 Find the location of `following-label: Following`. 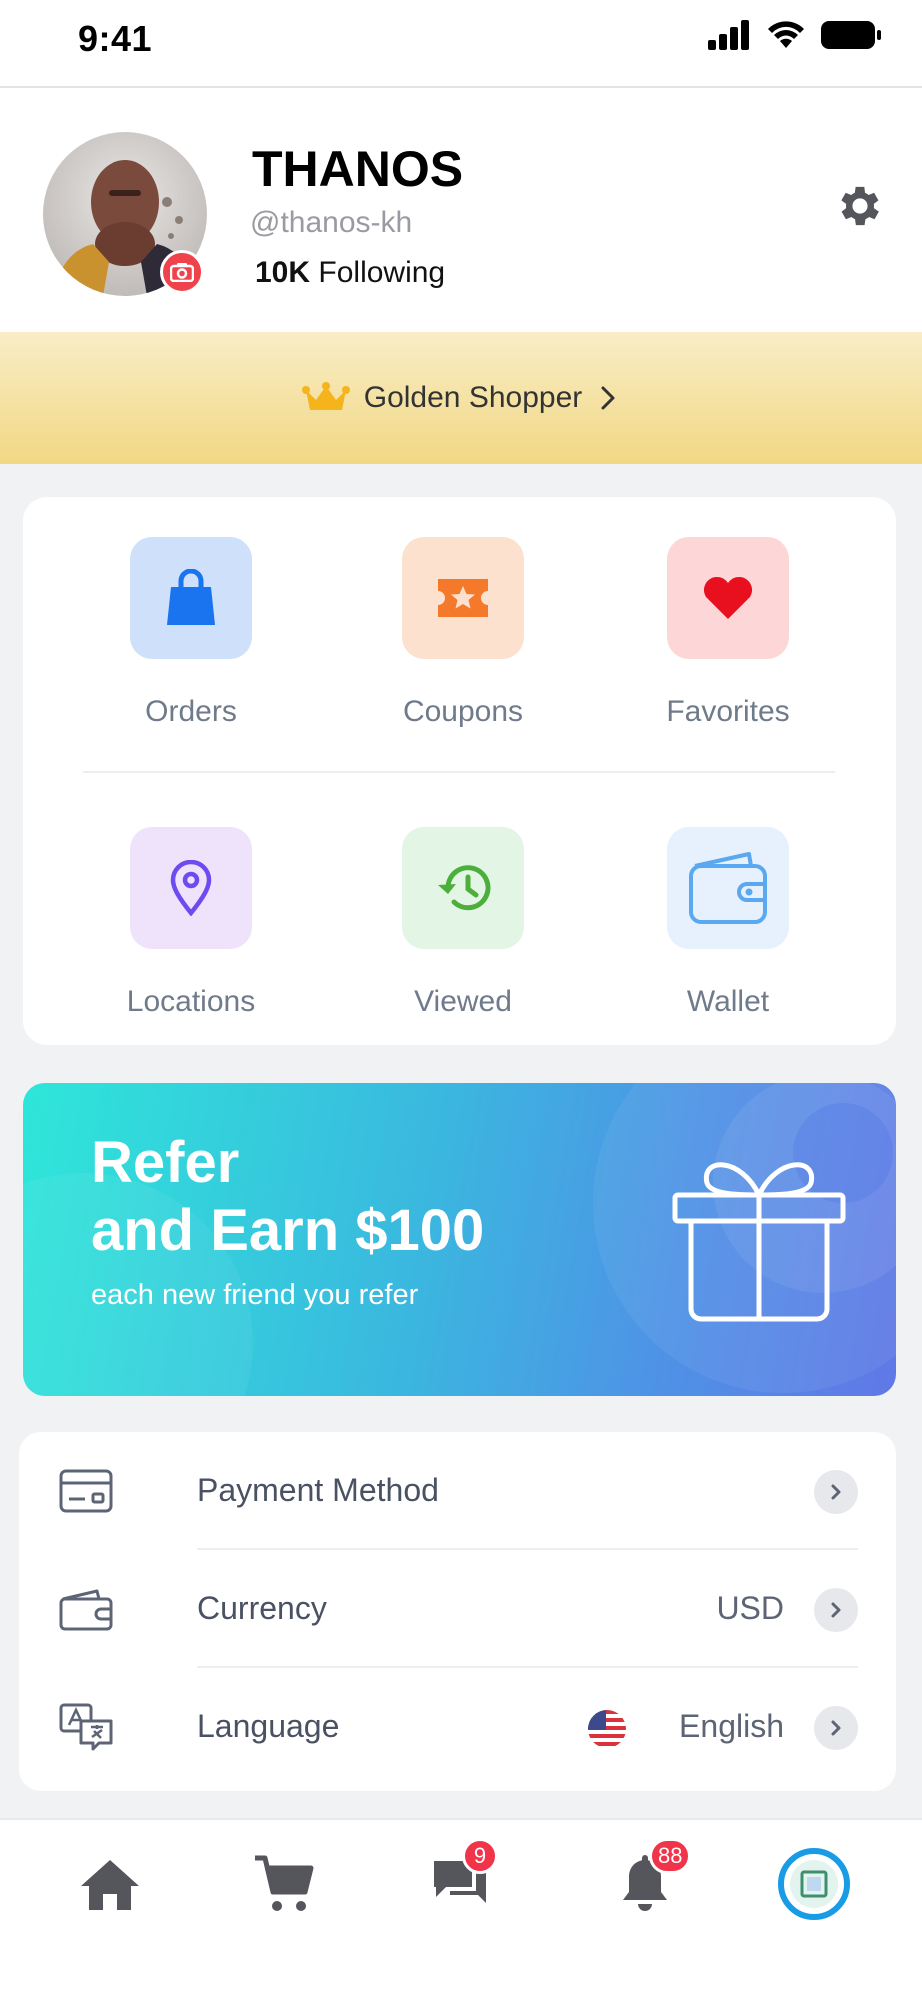

following-label: Following is located at coordinates (382, 272).